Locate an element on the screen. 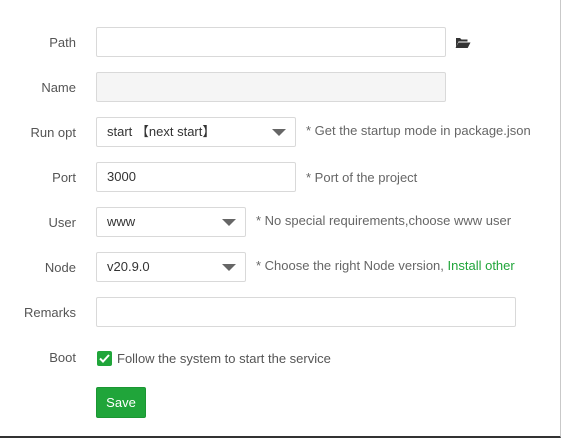 This screenshot has height=438, width=561. check-icon is located at coordinates (104, 358).